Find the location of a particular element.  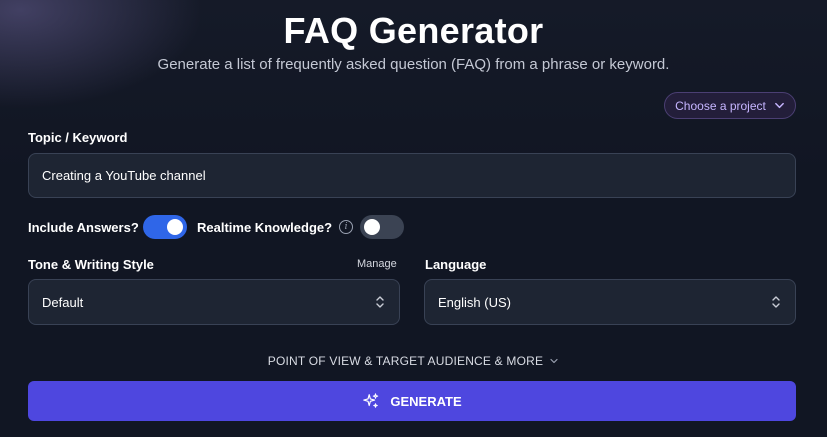

sparkles-icon is located at coordinates (371, 400).